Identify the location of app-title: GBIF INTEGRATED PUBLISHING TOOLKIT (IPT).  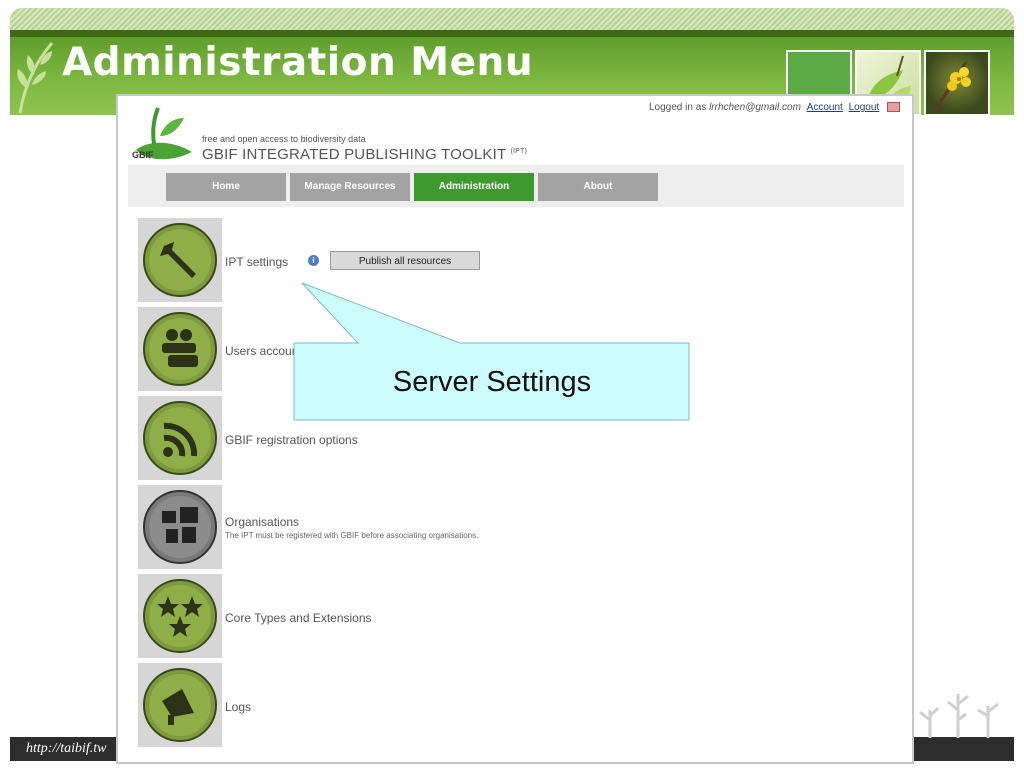
(364, 154).